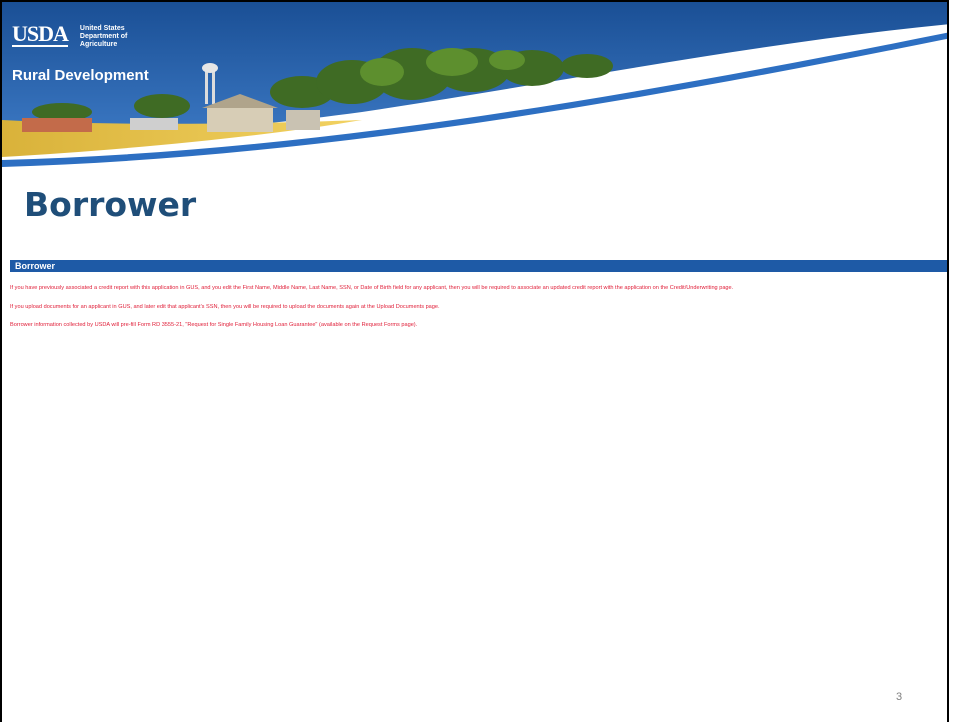  I want to click on department-line: Department of, so click(103, 36).